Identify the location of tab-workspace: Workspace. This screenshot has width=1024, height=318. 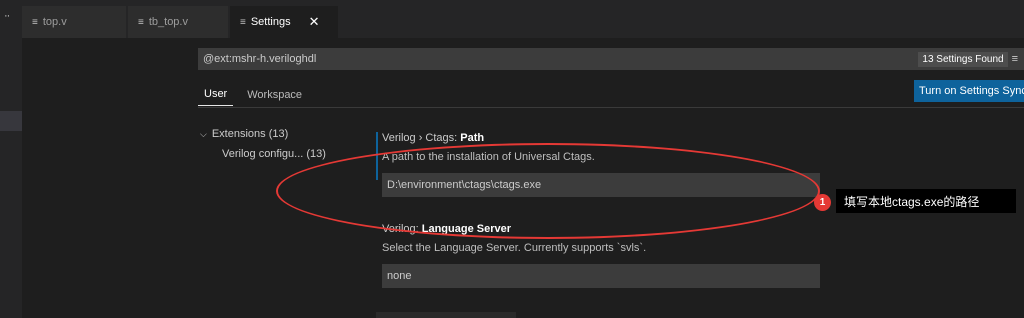
(274, 97).